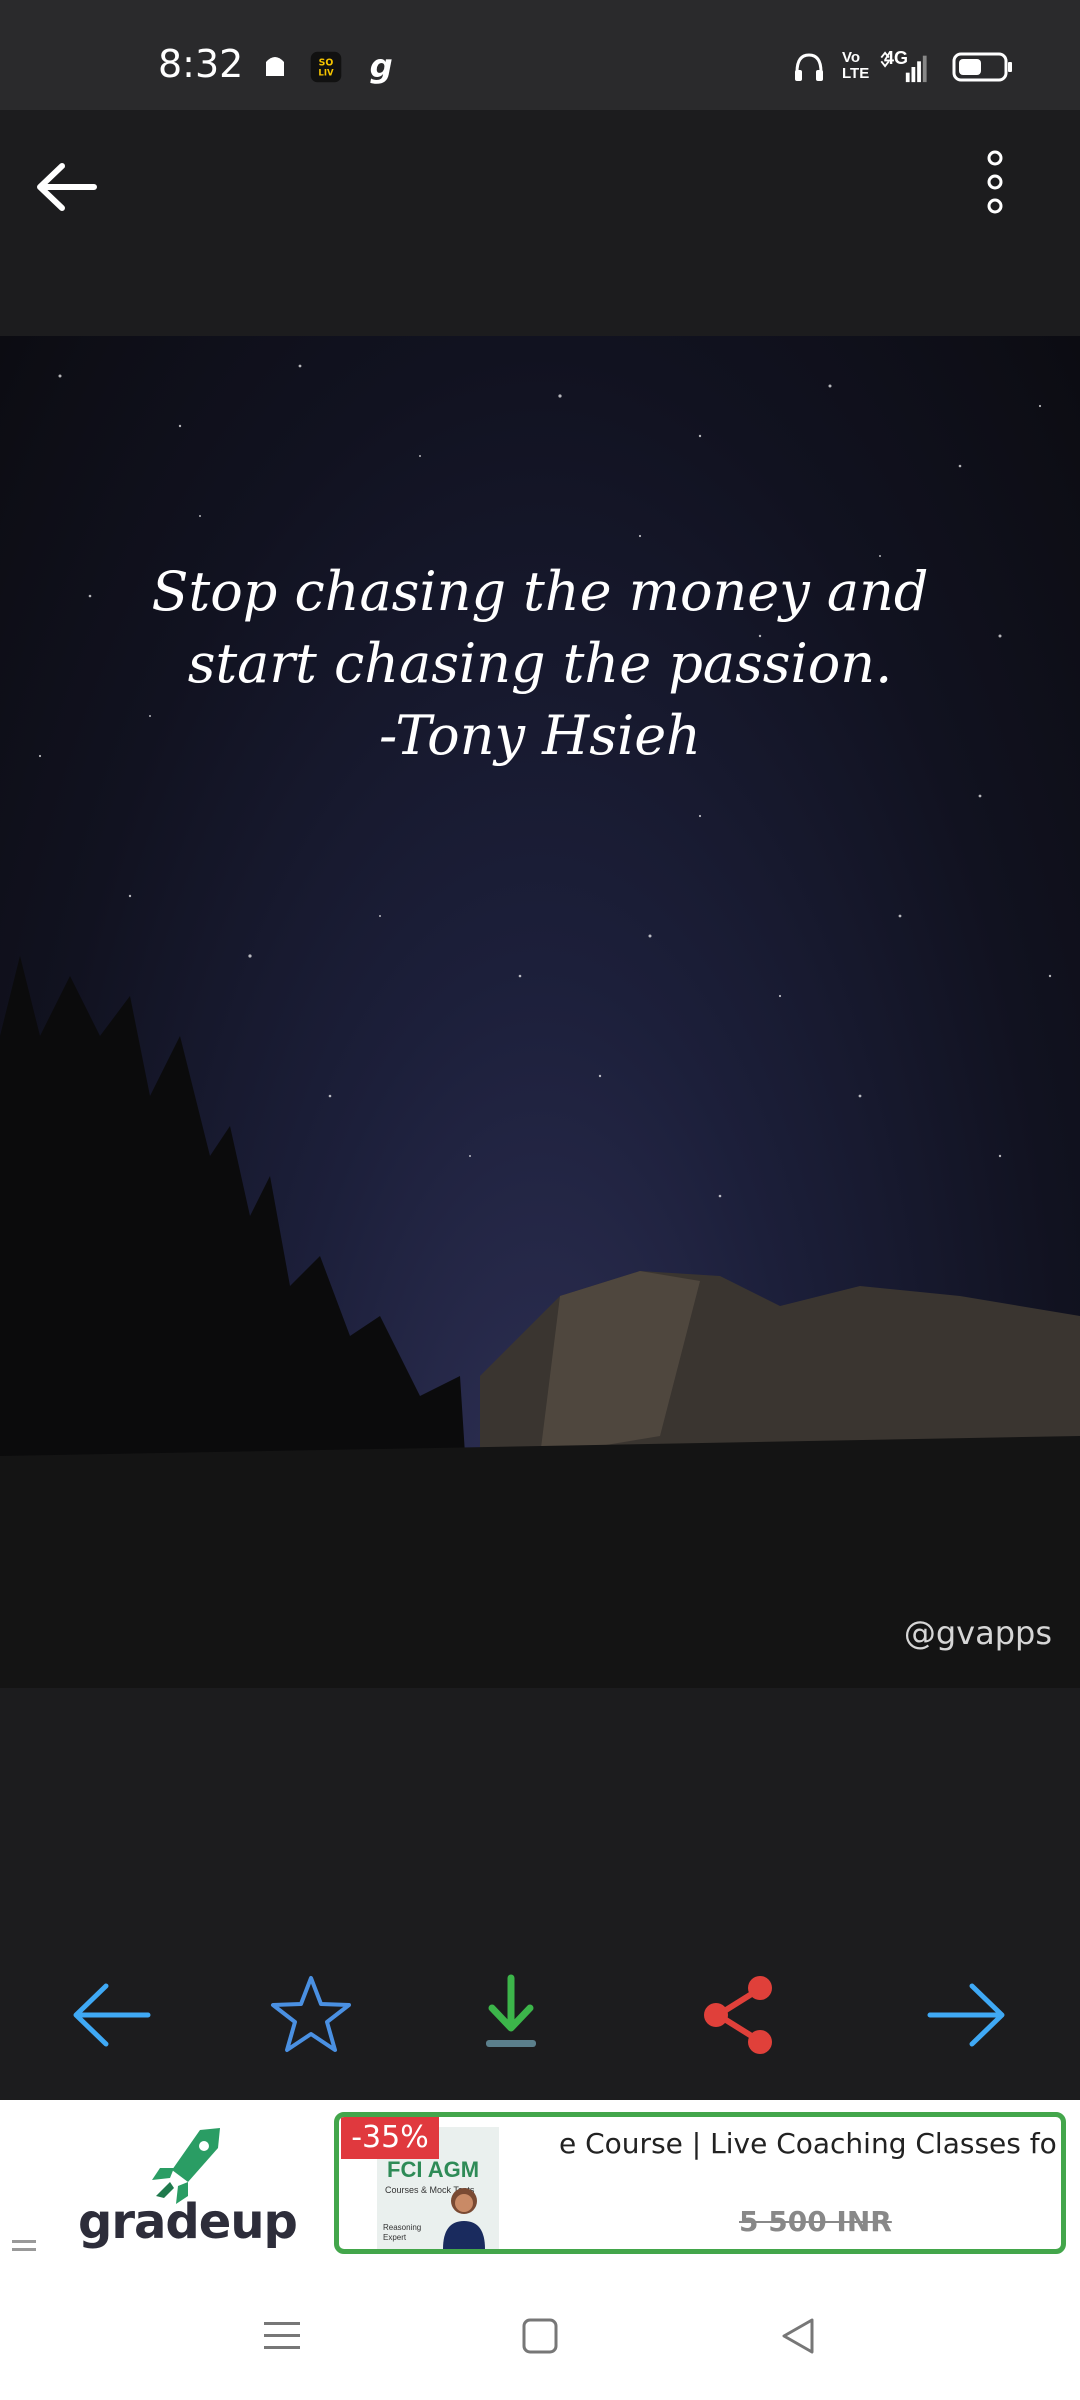  I want to click on home-square-icon, so click(540, 2336).